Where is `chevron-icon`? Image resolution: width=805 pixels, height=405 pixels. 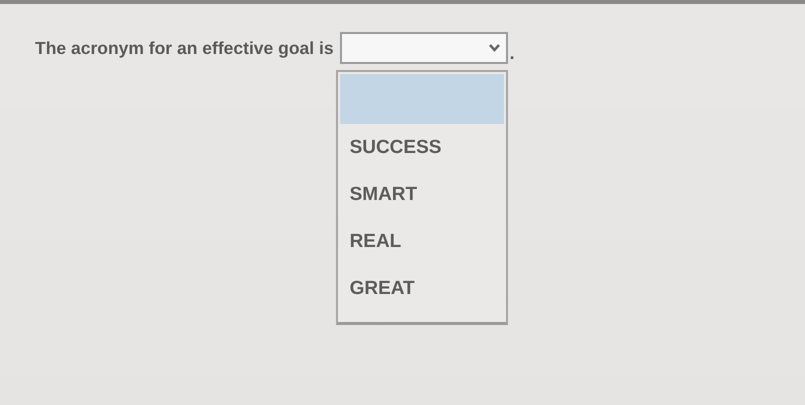 chevron-icon is located at coordinates (494, 48).